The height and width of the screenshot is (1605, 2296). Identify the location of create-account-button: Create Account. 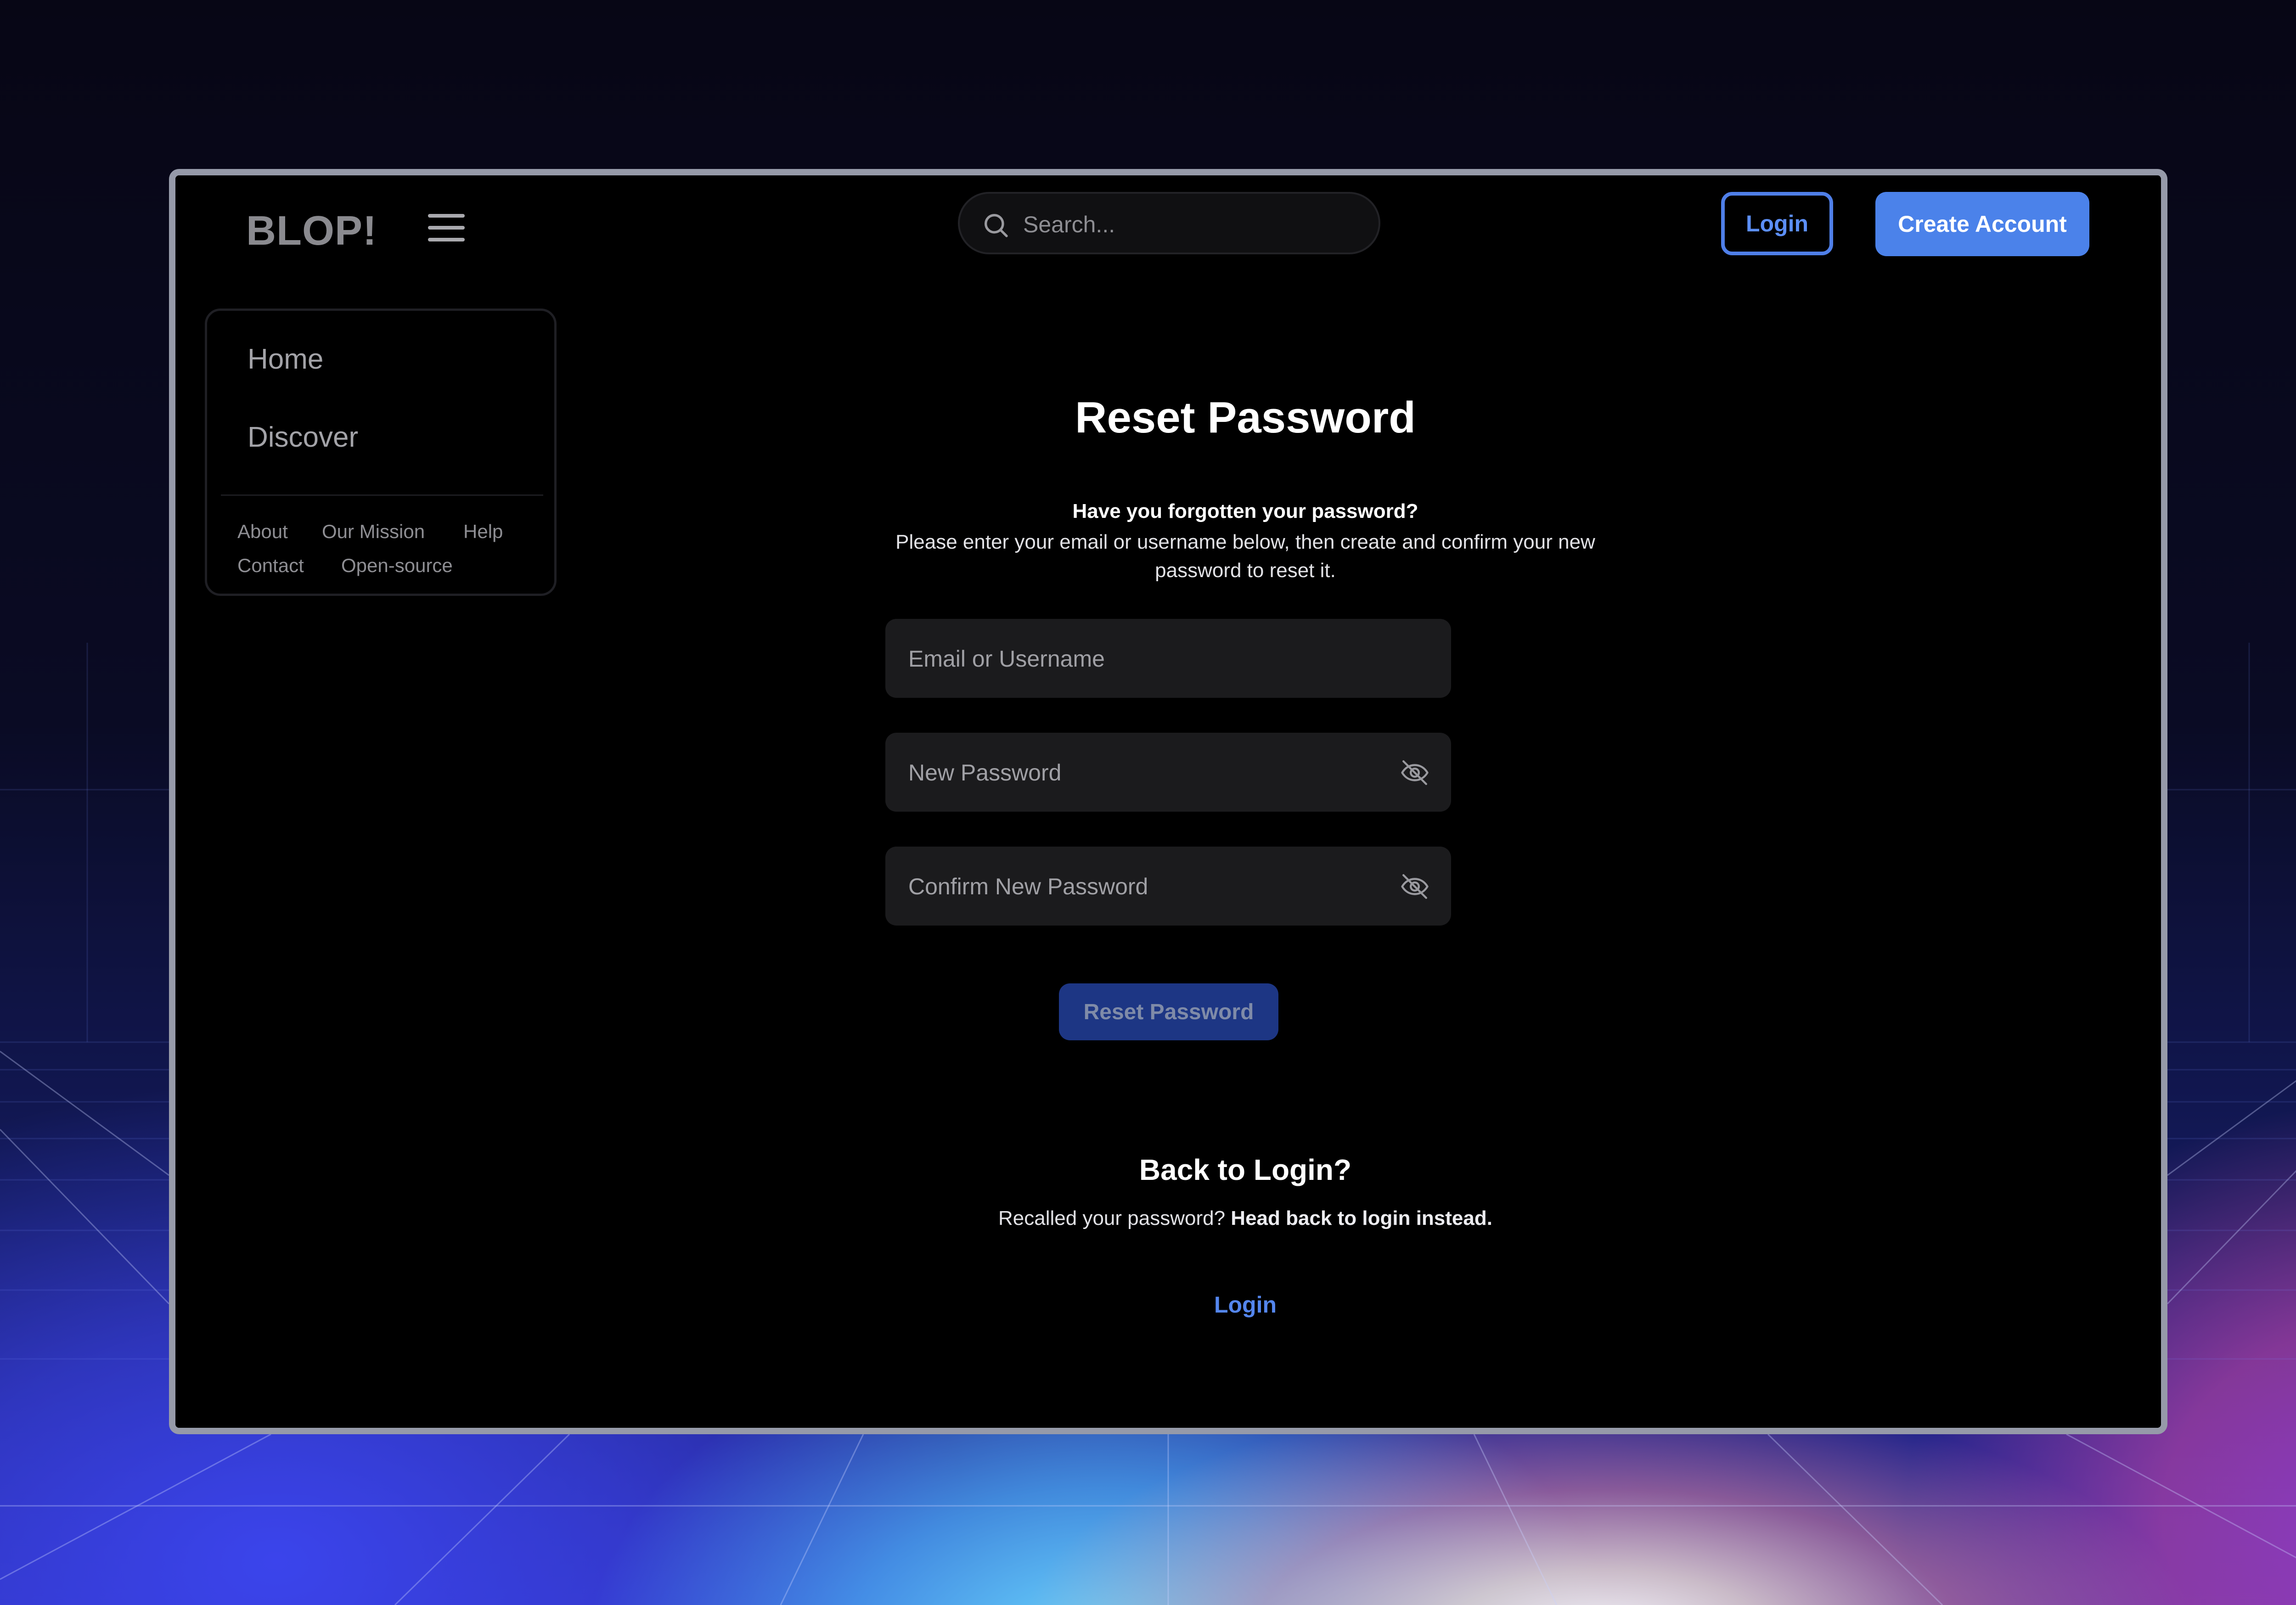
(1982, 224).